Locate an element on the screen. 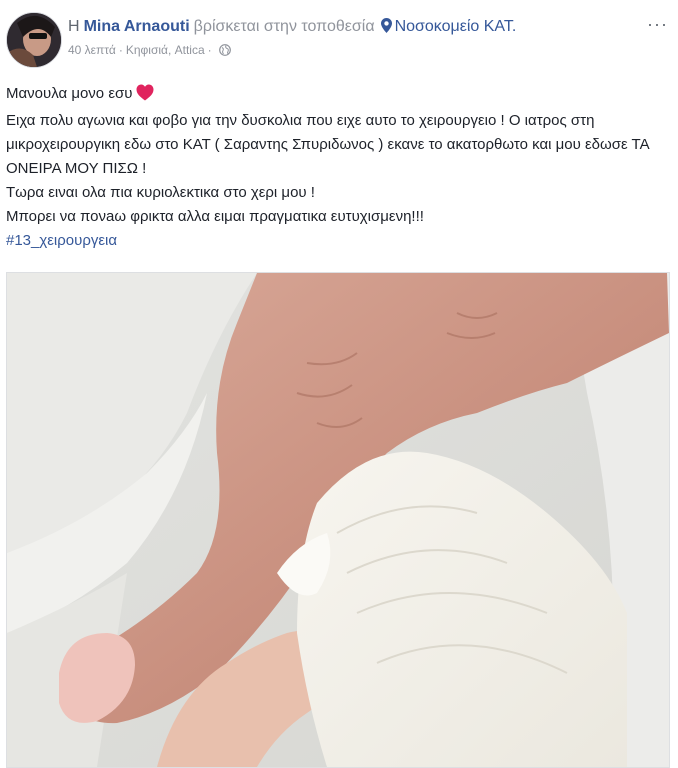 The height and width of the screenshot is (768, 678). post-line-1: Μανουλα μονο εσυ is located at coordinates (69, 93).